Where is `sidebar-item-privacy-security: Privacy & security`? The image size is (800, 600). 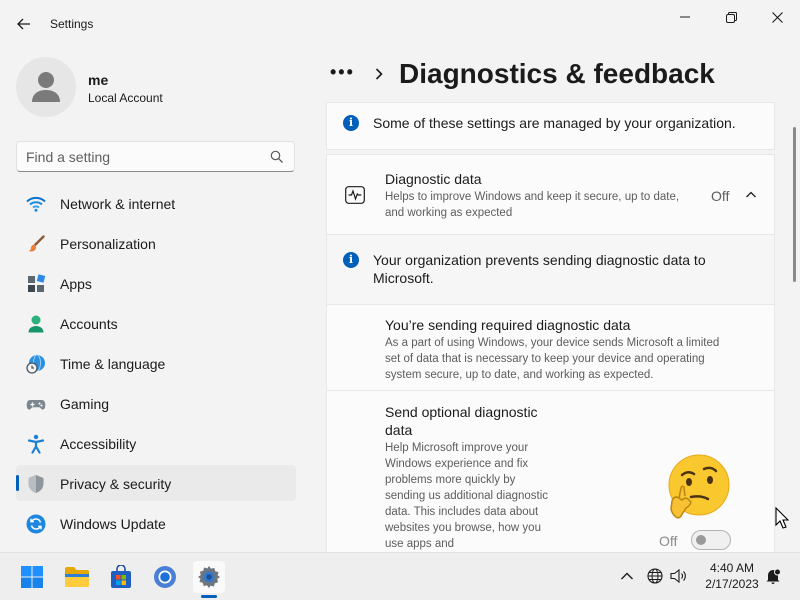 sidebar-item-privacy-security: Privacy & security is located at coordinates (156, 483).